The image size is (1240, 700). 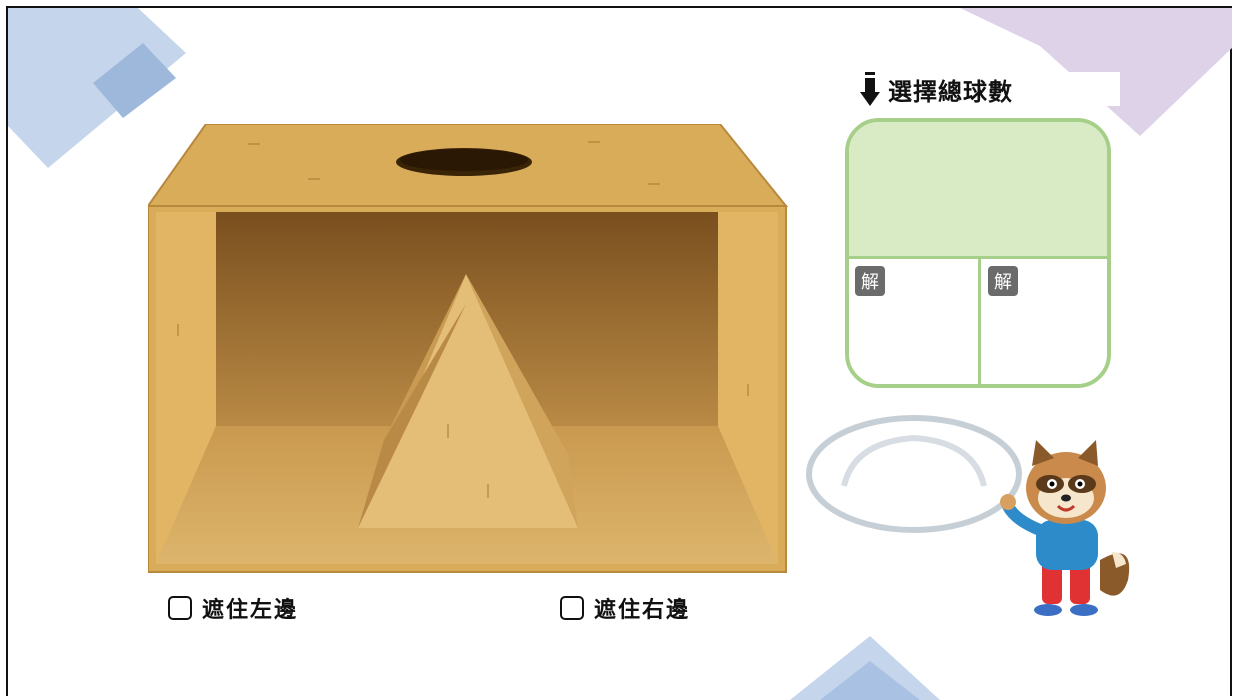 What do you see at coordinates (870, 89) in the screenshot?
I see `pencil-arrow-icon` at bounding box center [870, 89].